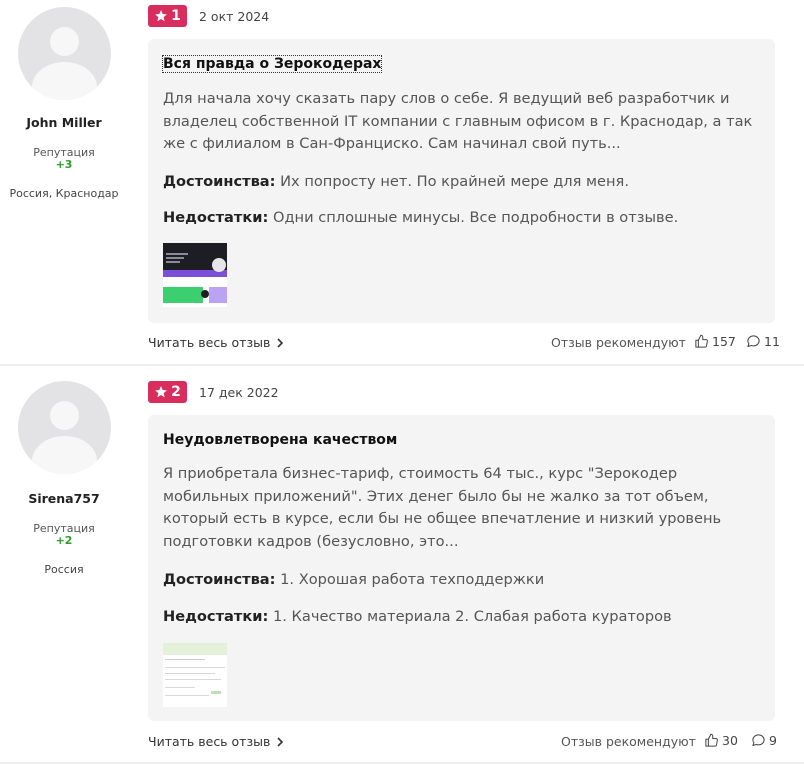  I want to click on review-title: Неудовлетворена качеством, so click(280, 440).